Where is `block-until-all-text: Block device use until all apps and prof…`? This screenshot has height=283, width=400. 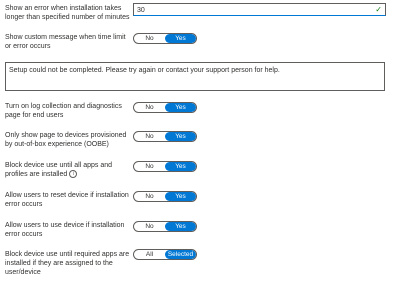
block-until-all-text: Block device use until all apps and prof… is located at coordinates (59, 170).